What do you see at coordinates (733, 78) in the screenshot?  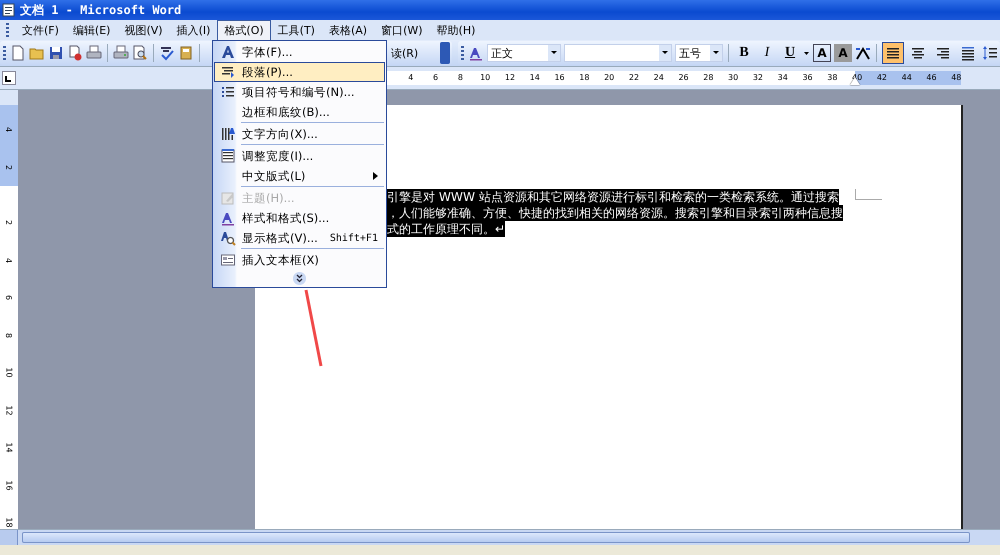 I see `ruler-number: 30` at bounding box center [733, 78].